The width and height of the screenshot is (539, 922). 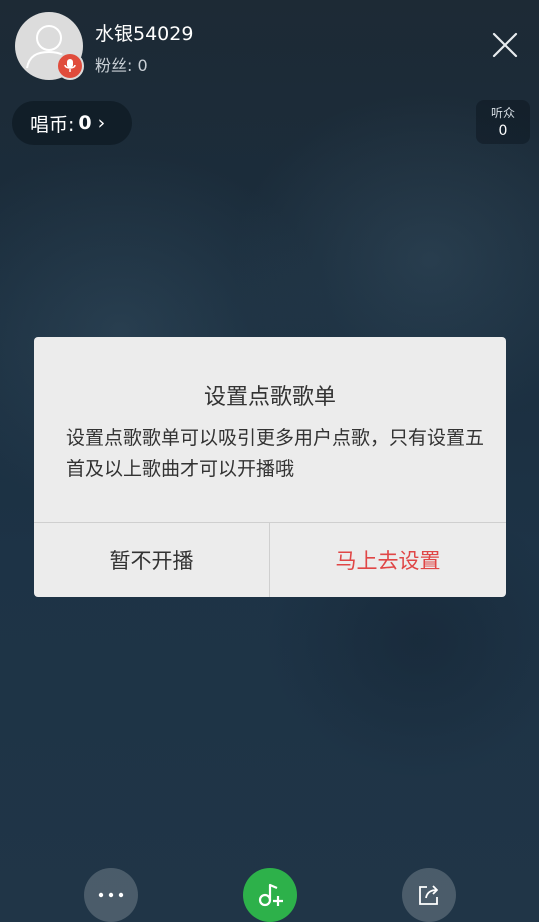 I want to click on dialog-message: 设置点歌歌单可以吸引更多用户点歌，只有设置五首及以上歌曲才可以开播哦, so click(x=275, y=453).